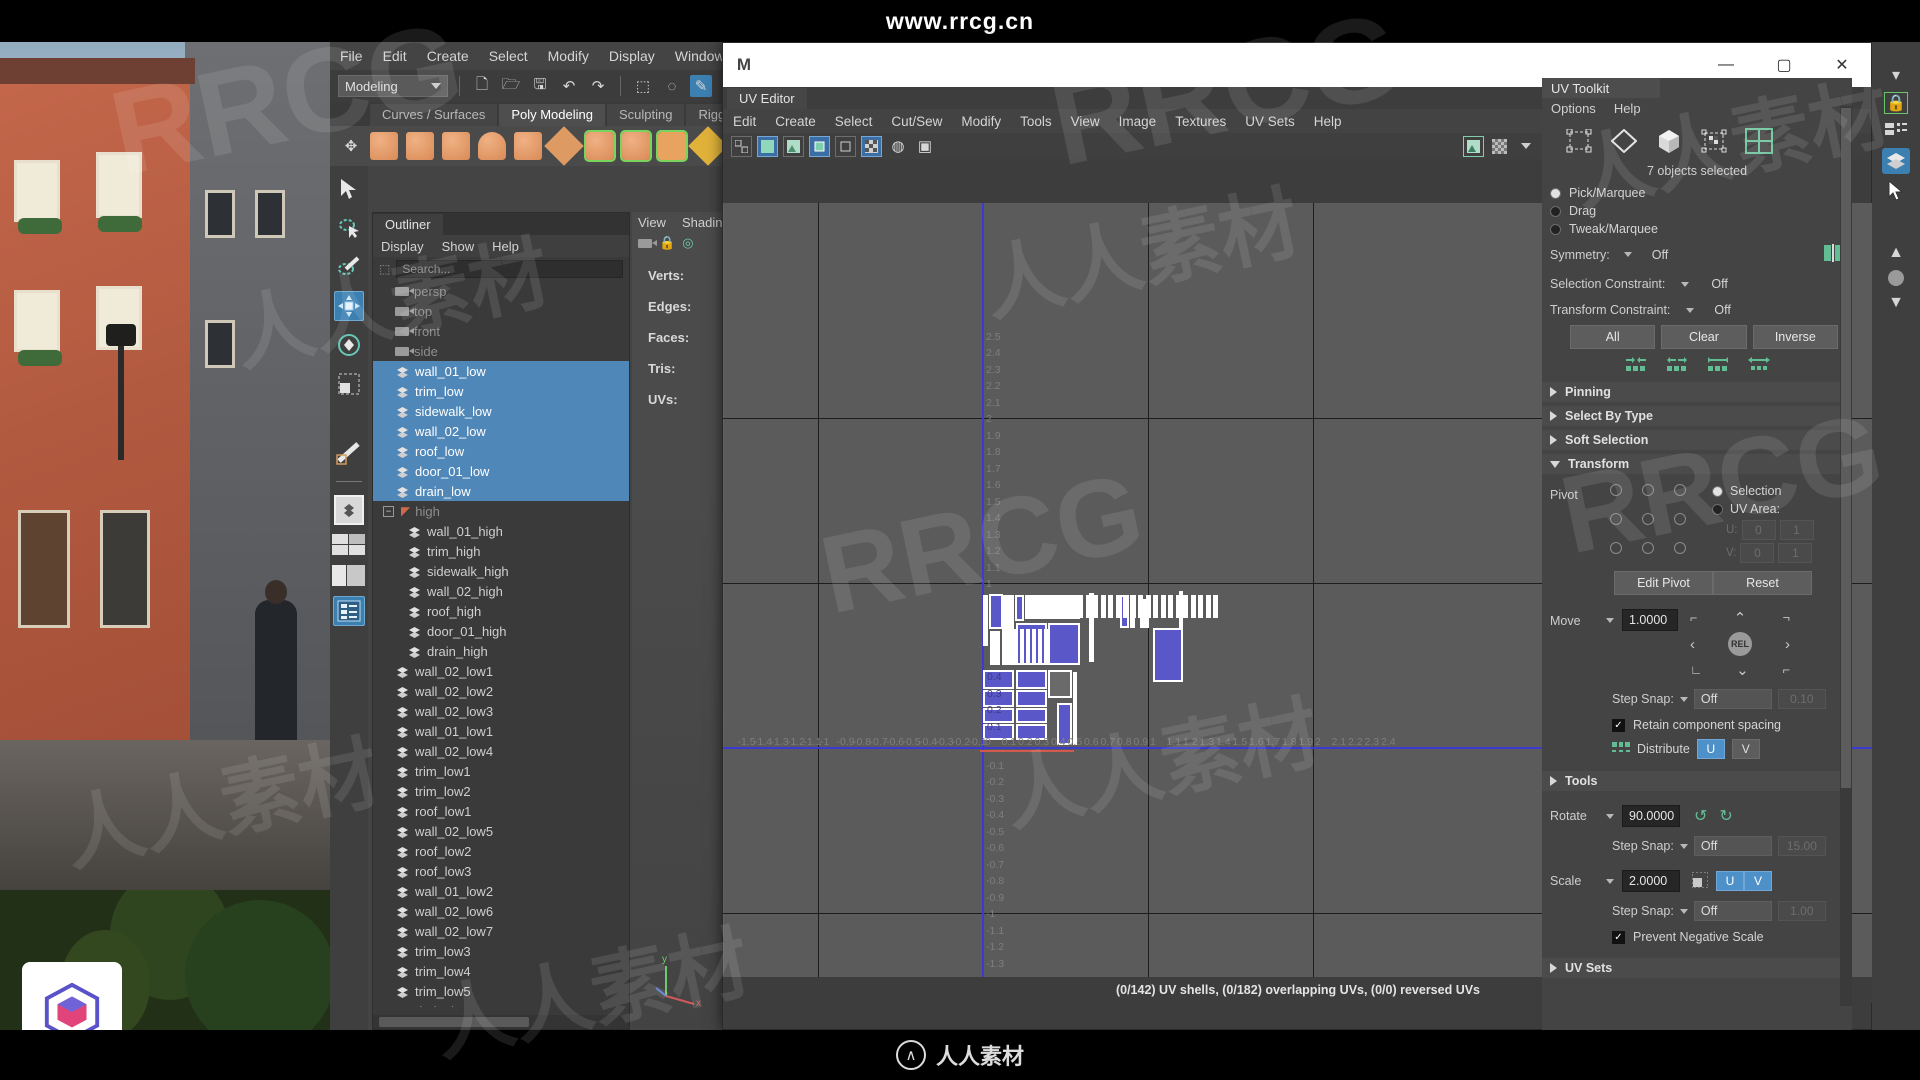 The width and height of the screenshot is (1920, 1080). What do you see at coordinates (351, 146) in the screenshot?
I see `shelf-options-icon: ✥` at bounding box center [351, 146].